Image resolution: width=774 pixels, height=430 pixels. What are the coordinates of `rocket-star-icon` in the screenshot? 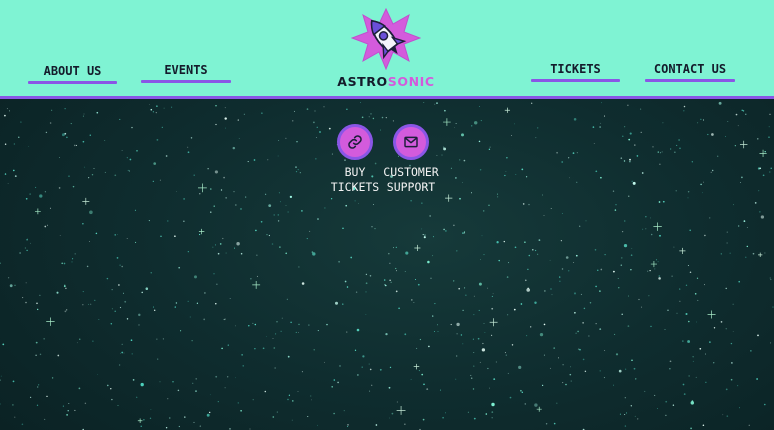 It's located at (386, 39).